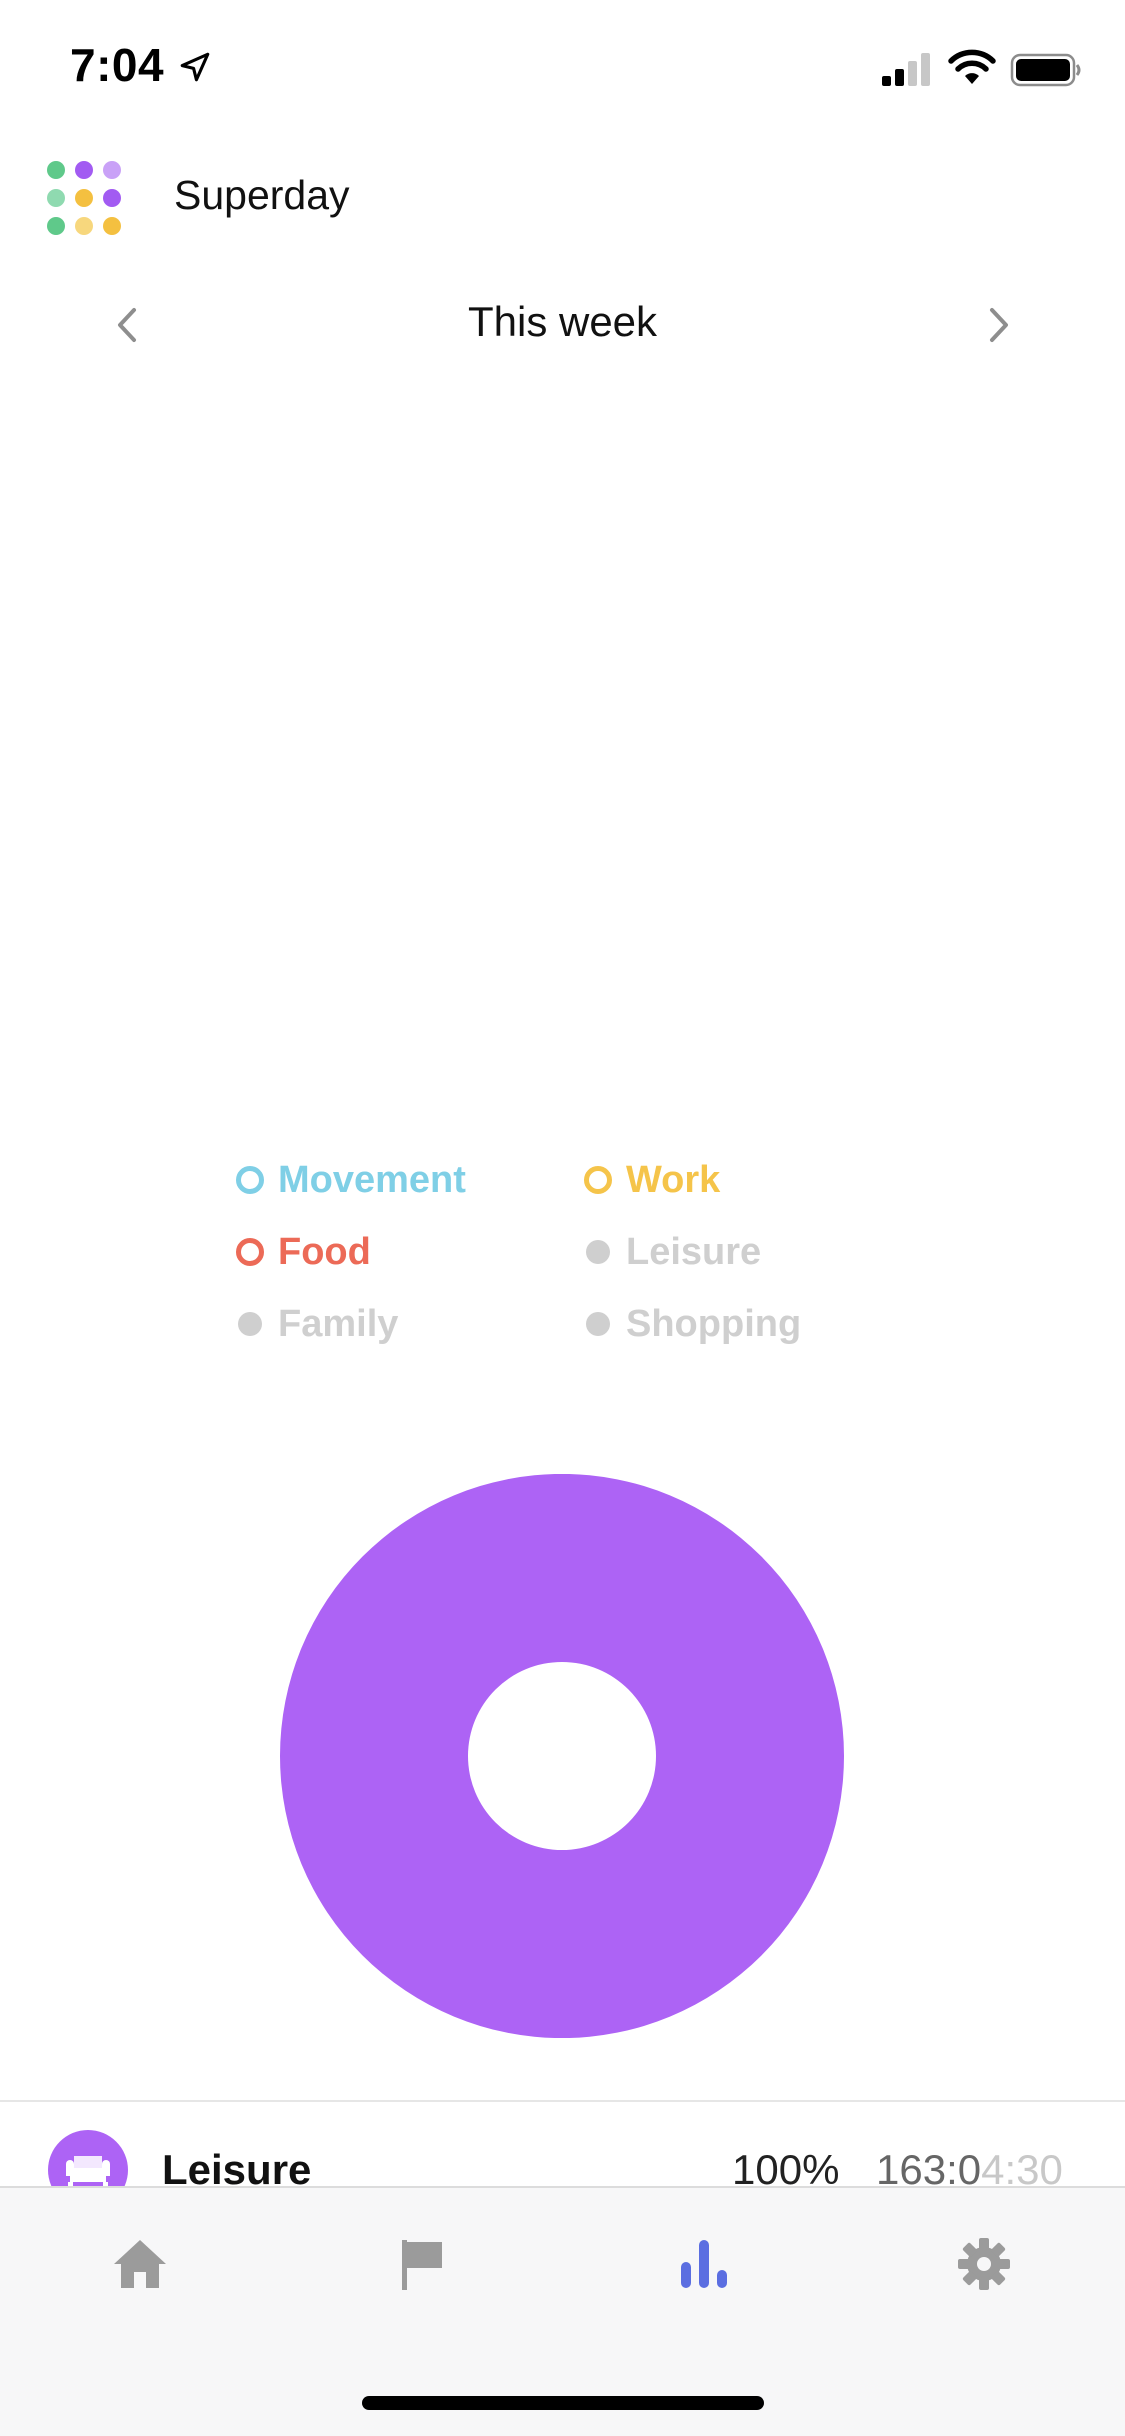  I want to click on legend-label: Family, so click(338, 1323).